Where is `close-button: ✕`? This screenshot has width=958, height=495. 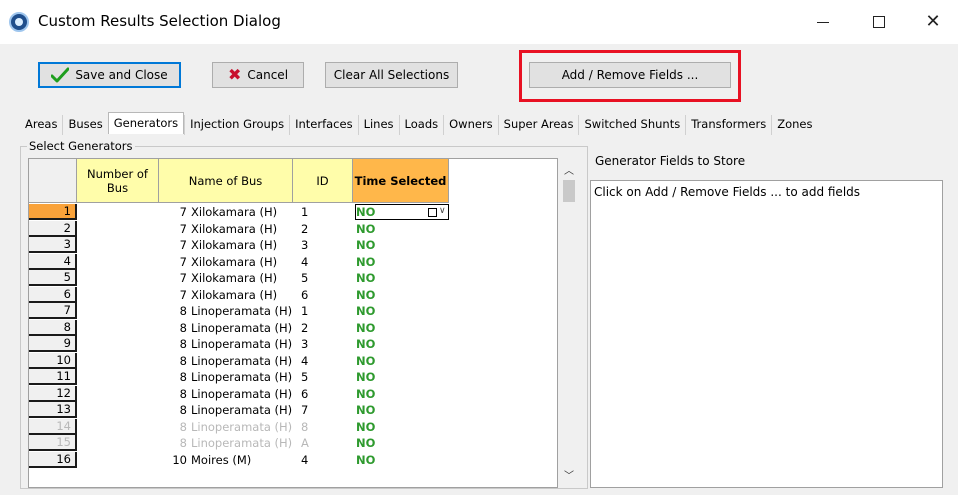 close-button: ✕ is located at coordinates (933, 22).